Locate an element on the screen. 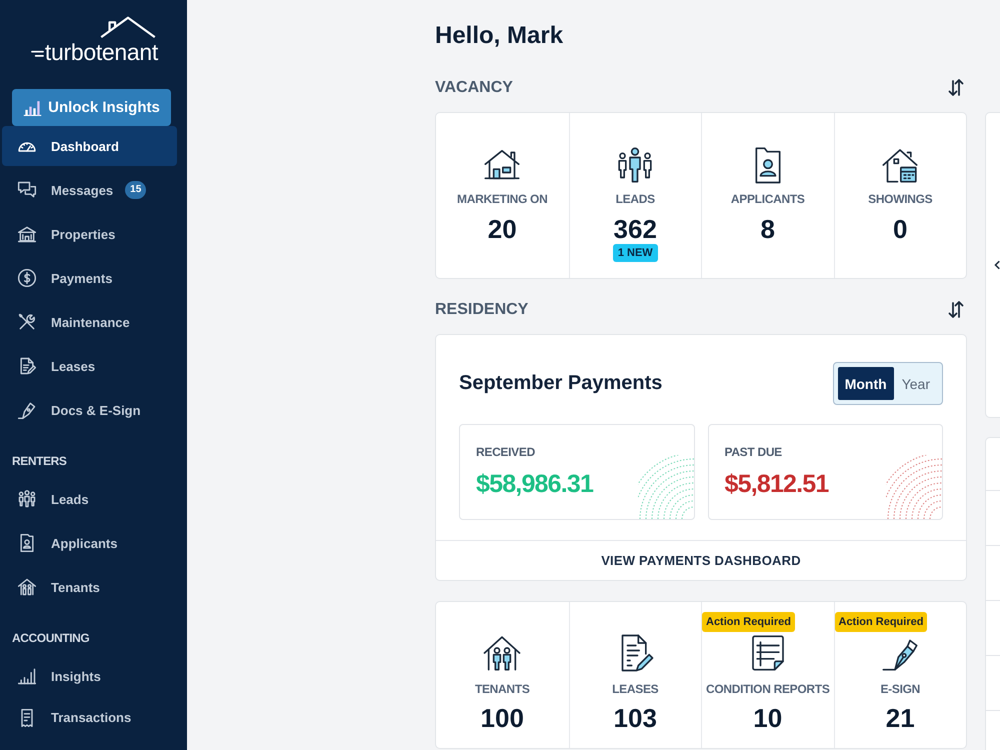  stat-label: MARKETING ON is located at coordinates (502, 199).